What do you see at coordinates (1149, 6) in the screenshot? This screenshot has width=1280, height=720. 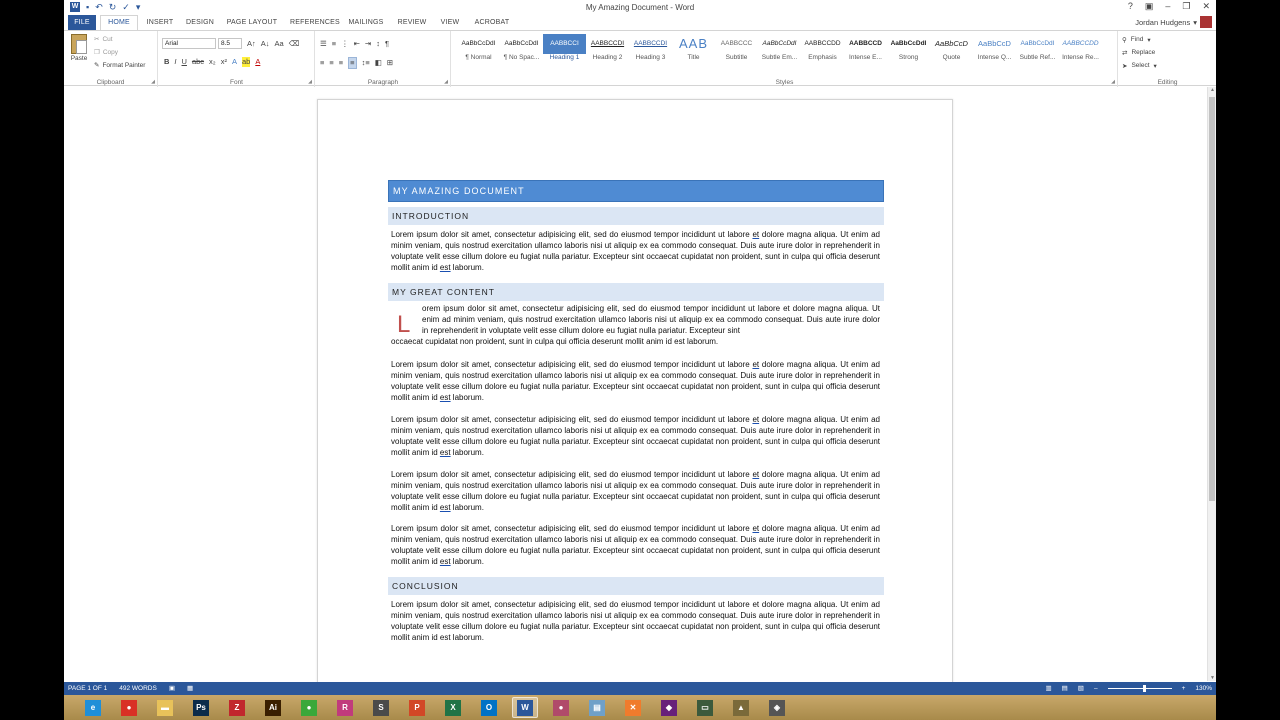 I see `ribbon-display-icon: ▣` at bounding box center [1149, 6].